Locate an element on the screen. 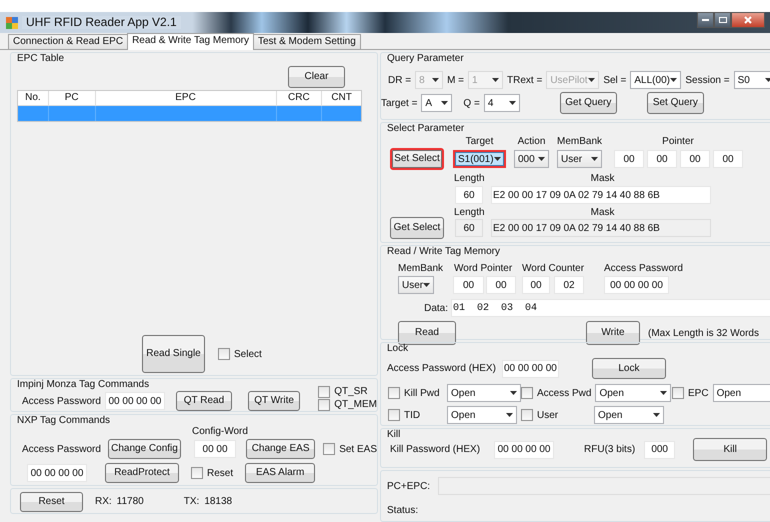 This screenshot has height=522, width=770. label: Q = is located at coordinates (471, 103).